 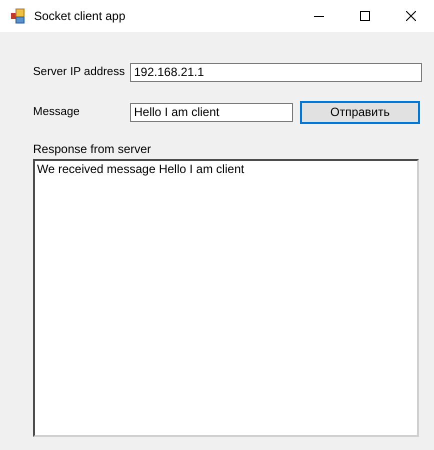 I want to click on app-icon, so click(x=18, y=16).